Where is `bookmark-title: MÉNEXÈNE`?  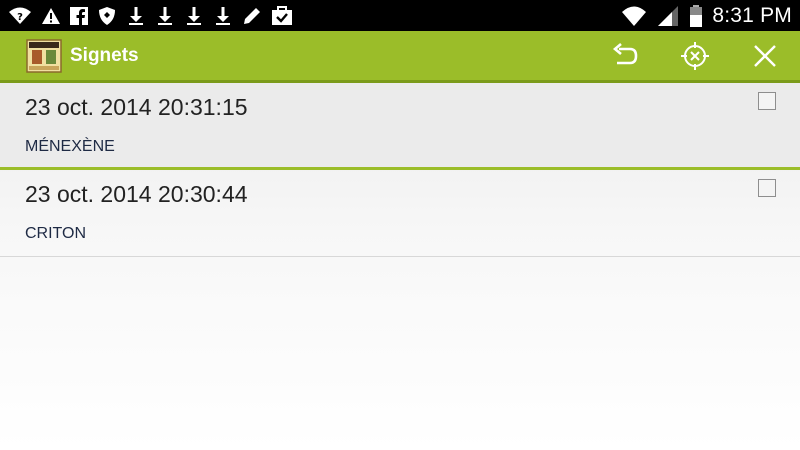 bookmark-title: MÉNEXÈNE is located at coordinates (70, 146).